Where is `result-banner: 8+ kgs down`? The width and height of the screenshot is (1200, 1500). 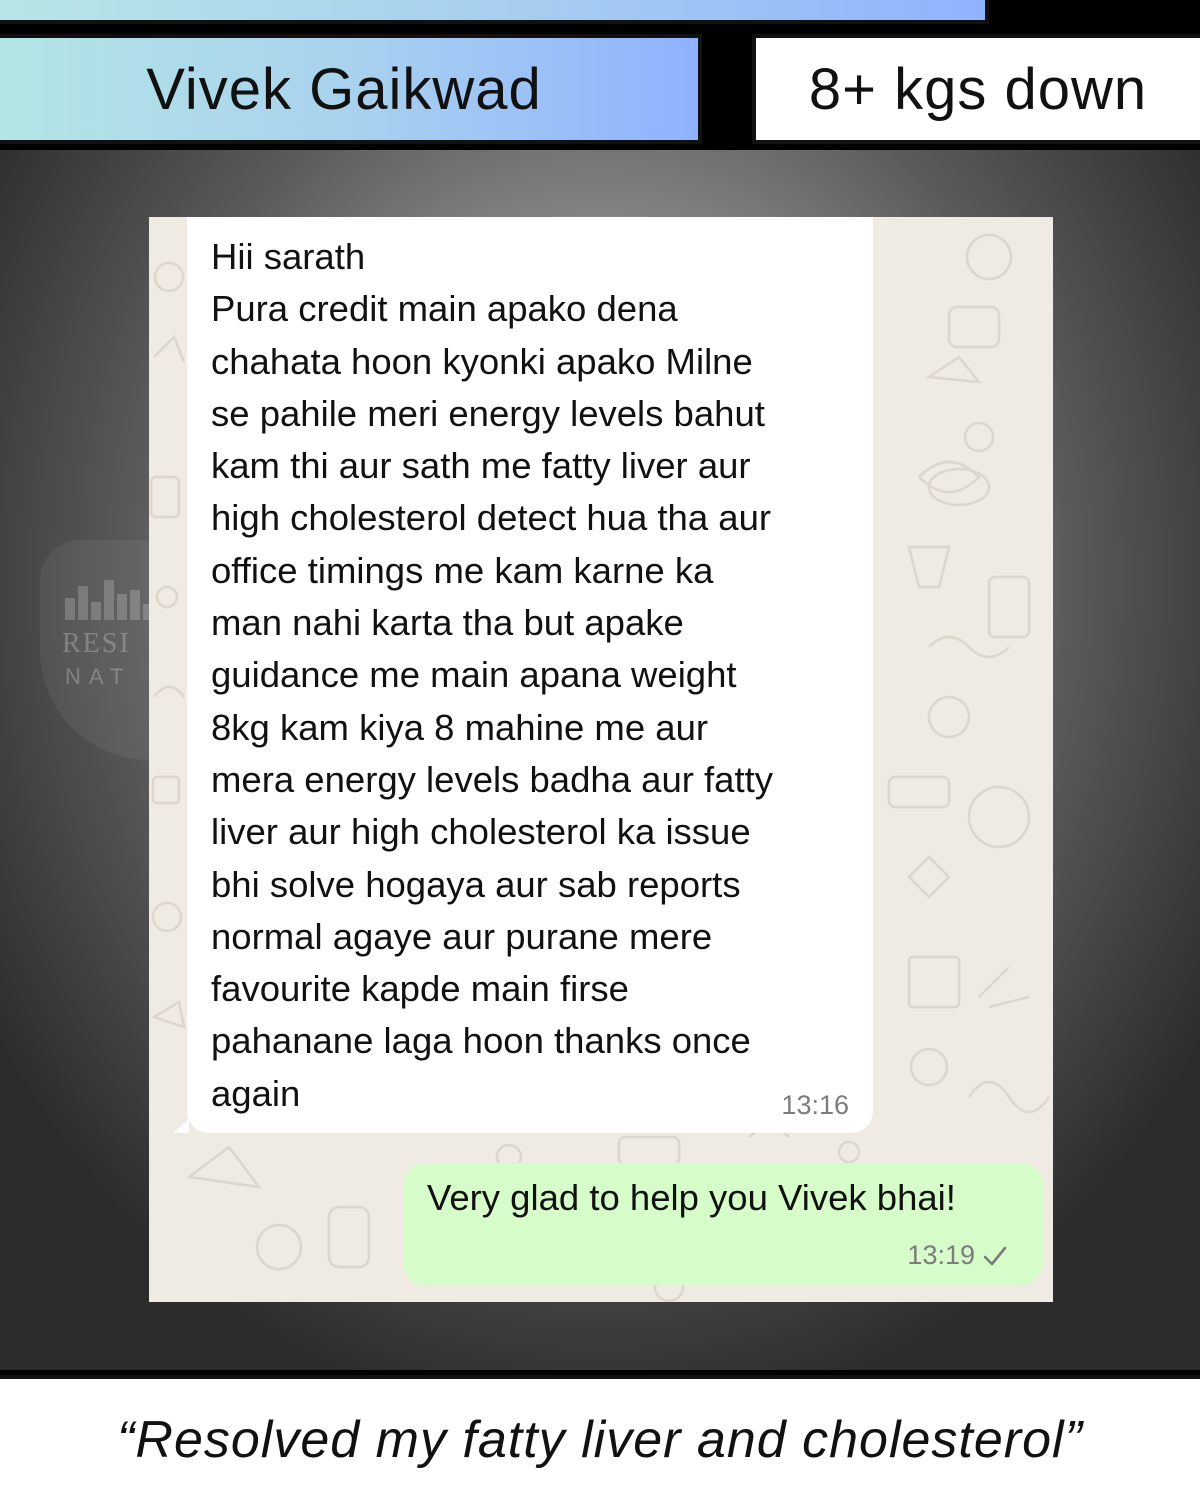 result-banner: 8+ kgs down is located at coordinates (976, 89).